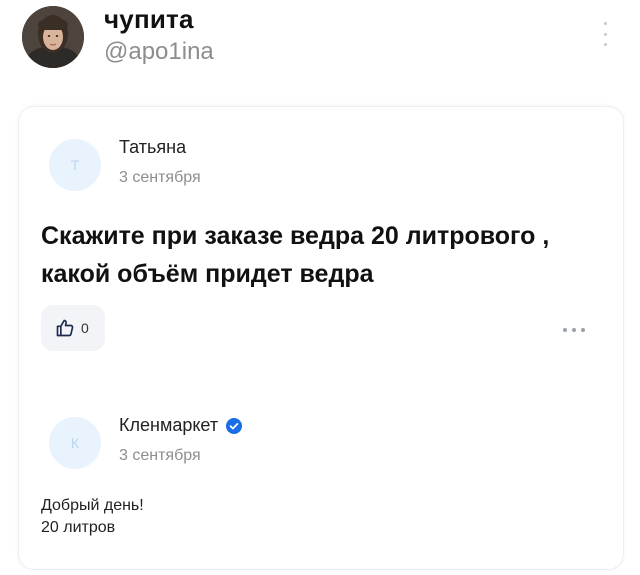 The width and height of the screenshot is (640, 575). I want to click on avatar, so click(53, 37).